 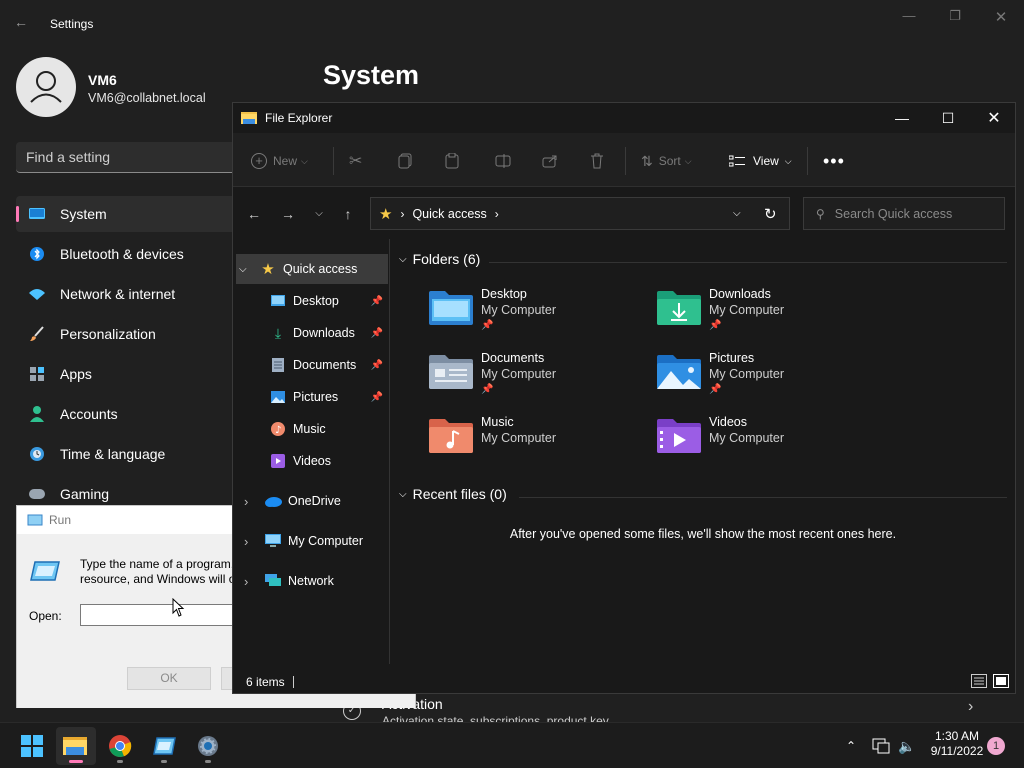 What do you see at coordinates (37, 294) in the screenshot?
I see `wifi-icon` at bounding box center [37, 294].